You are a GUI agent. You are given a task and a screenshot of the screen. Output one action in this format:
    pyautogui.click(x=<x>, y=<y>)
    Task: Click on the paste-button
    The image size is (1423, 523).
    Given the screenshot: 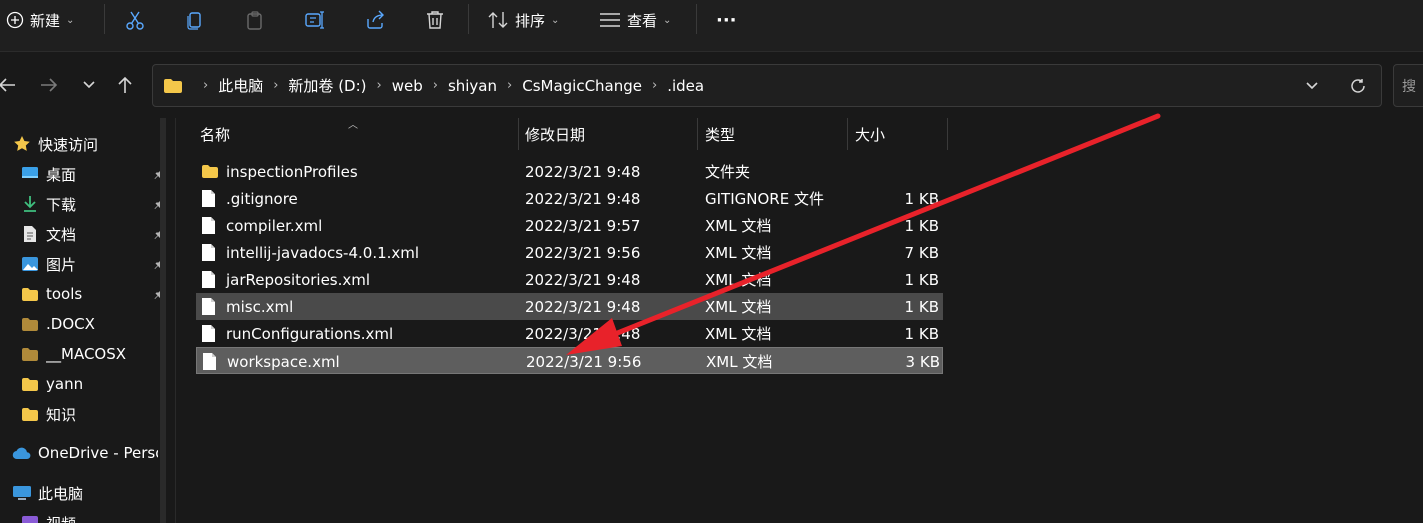 What is the action you would take?
    pyautogui.click(x=255, y=20)
    